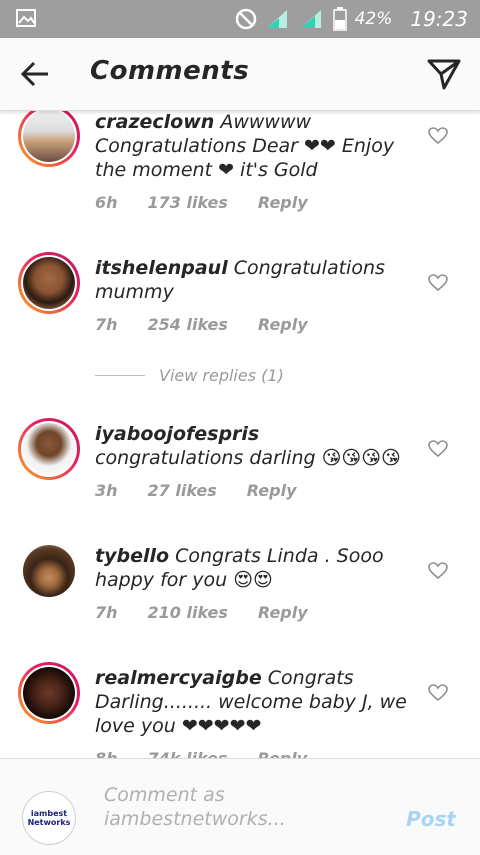 This screenshot has height=855, width=480. I want to click on comment-likes: 210 likes, so click(188, 612).